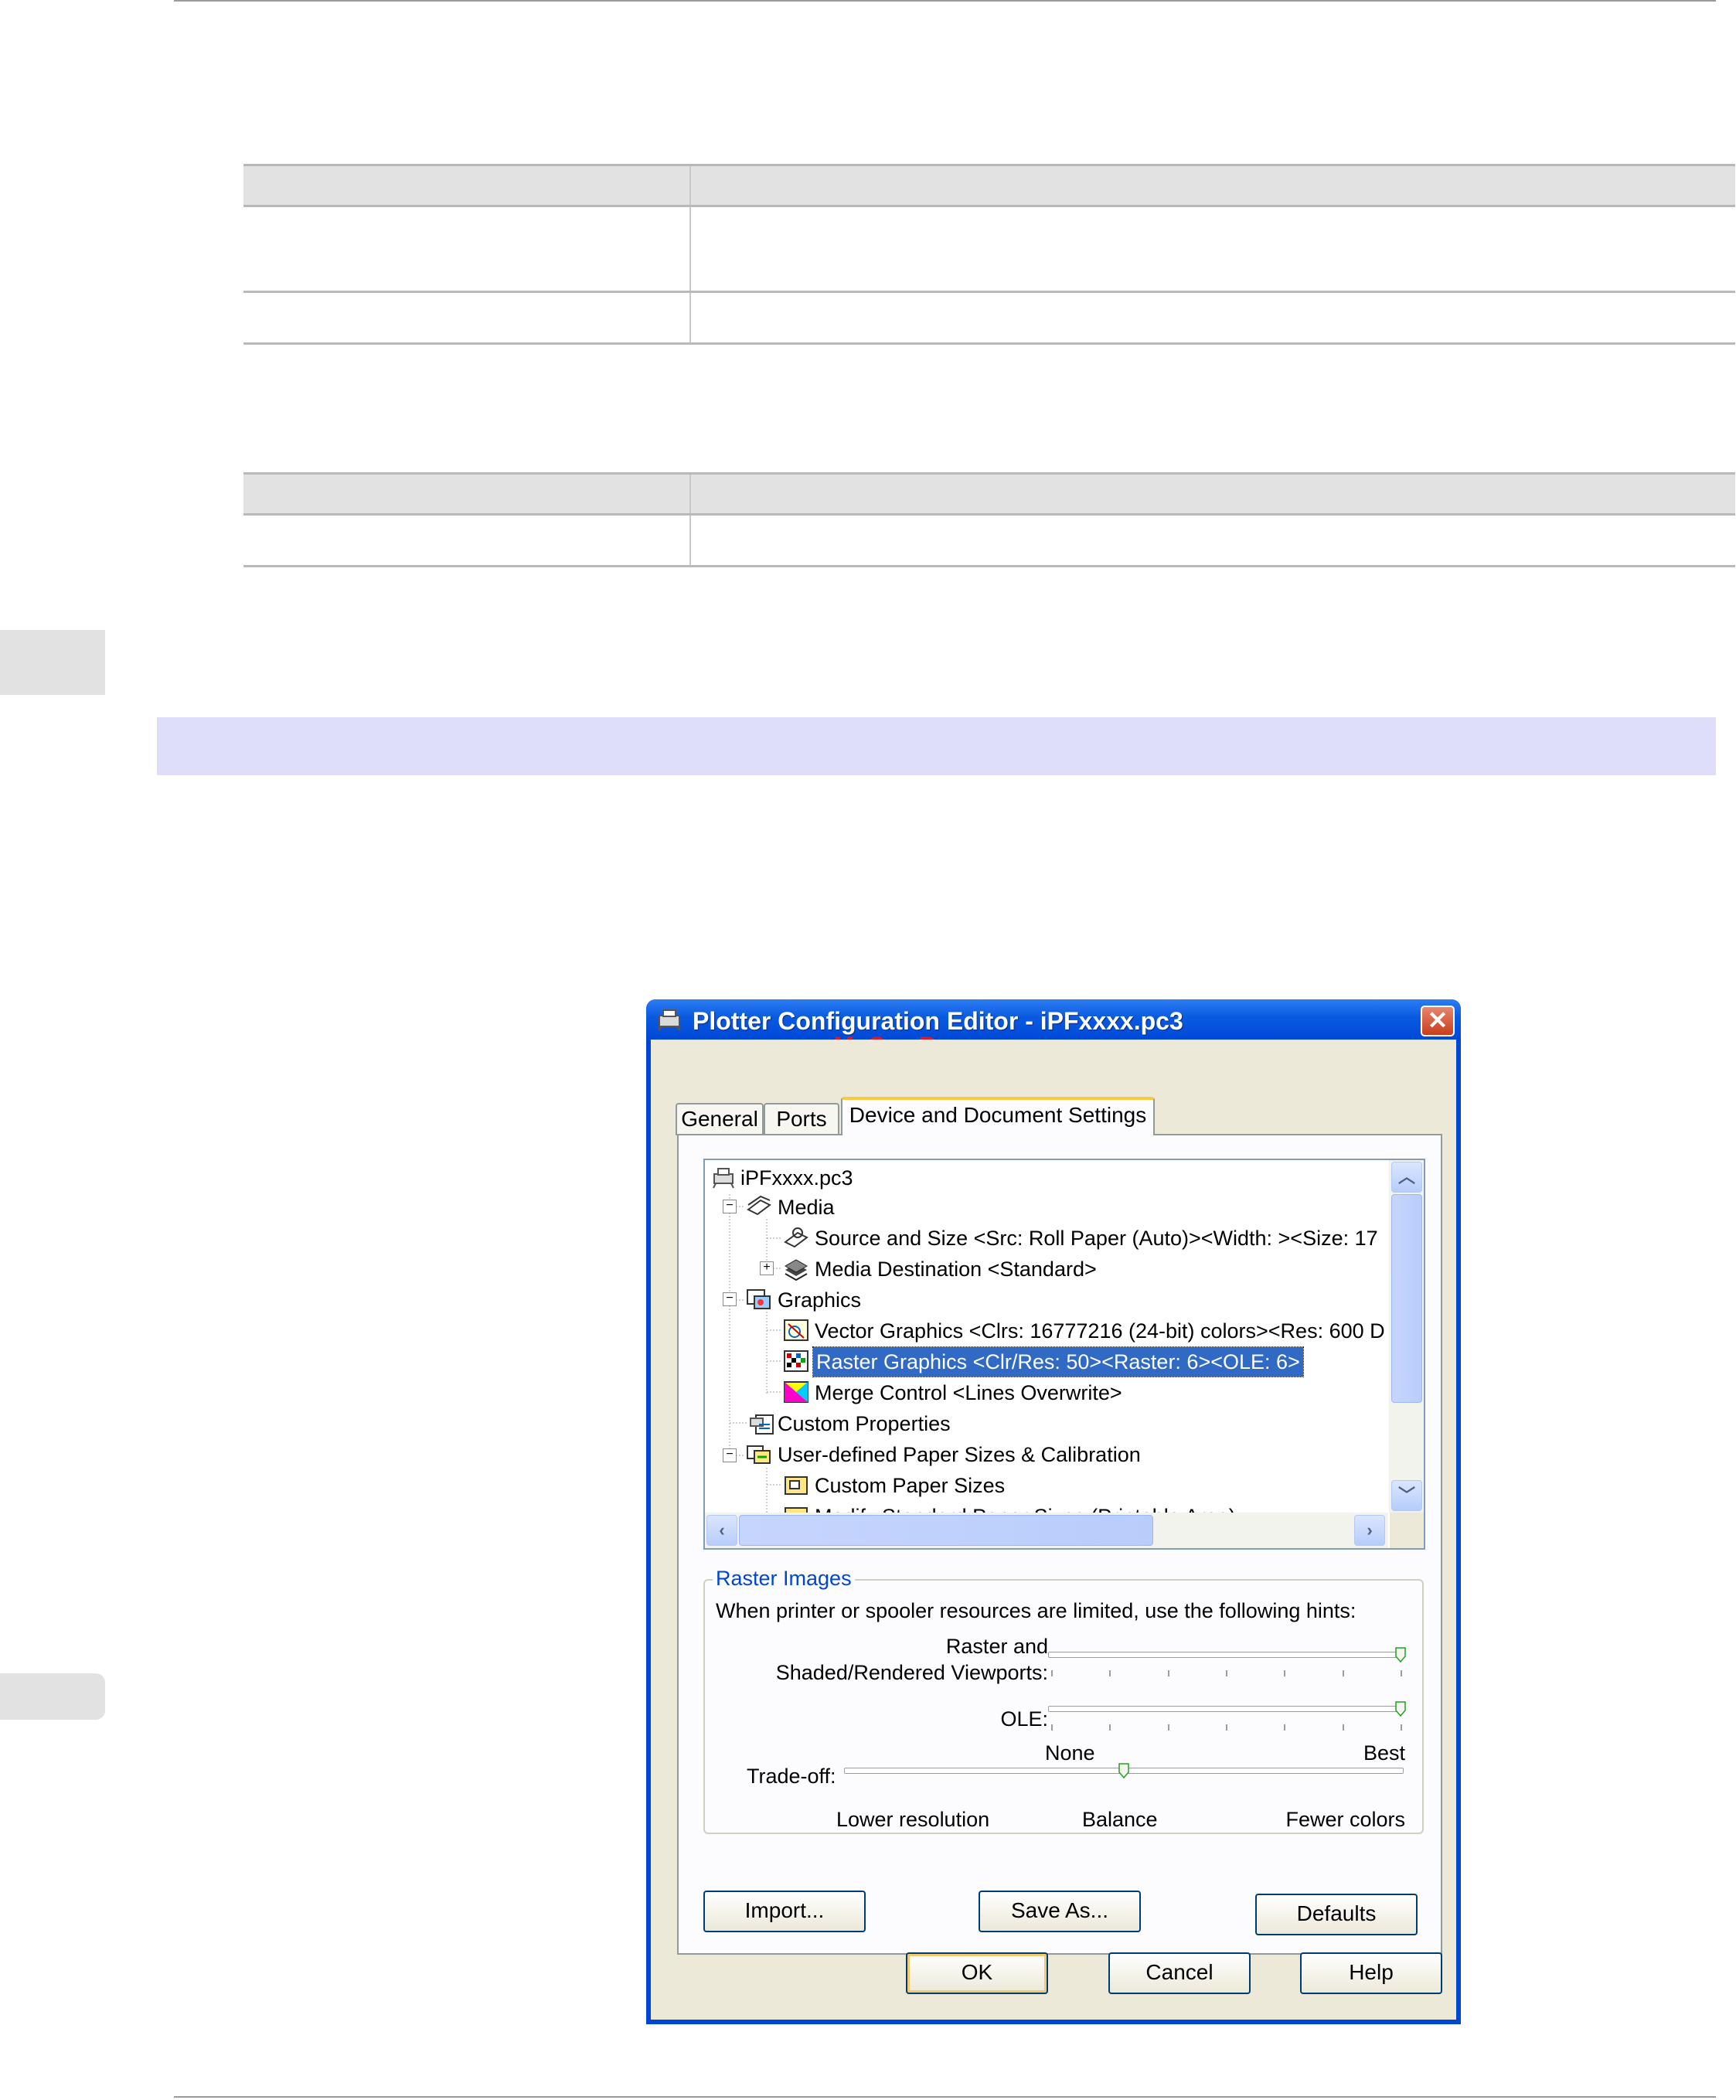 Image resolution: width=1736 pixels, height=2100 pixels. Describe the element at coordinates (977, 1973) in the screenshot. I see `ok-button: OK` at that location.